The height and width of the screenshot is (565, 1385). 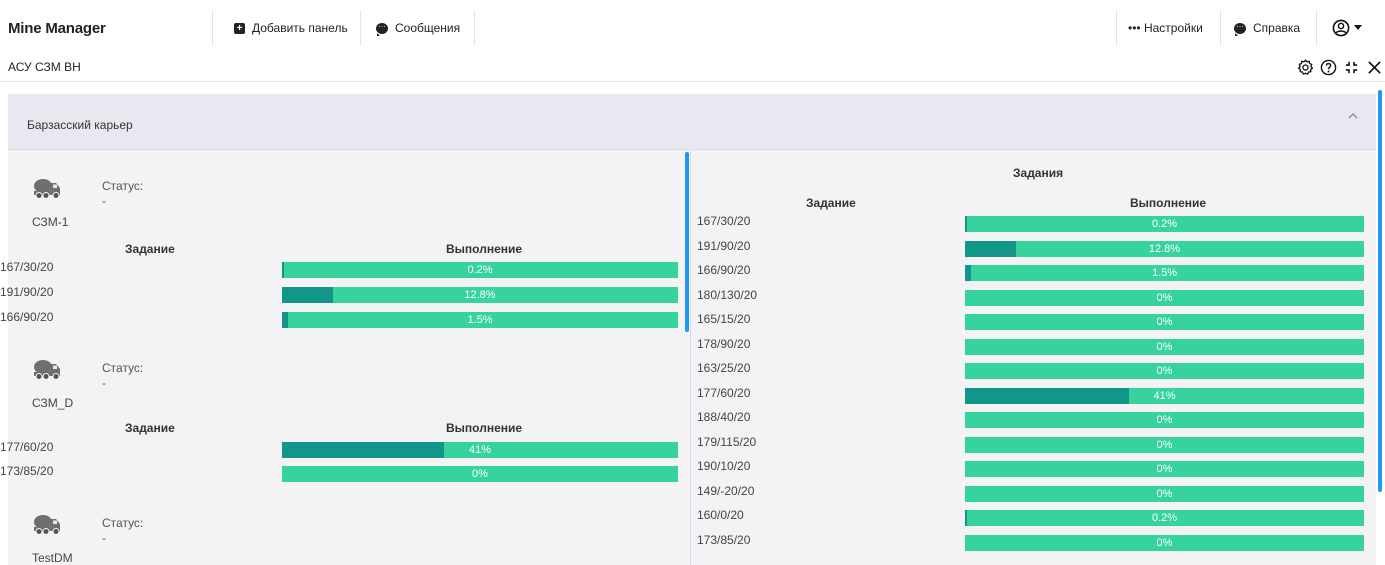 I want to click on machine-name: TestDM, so click(x=52, y=558).